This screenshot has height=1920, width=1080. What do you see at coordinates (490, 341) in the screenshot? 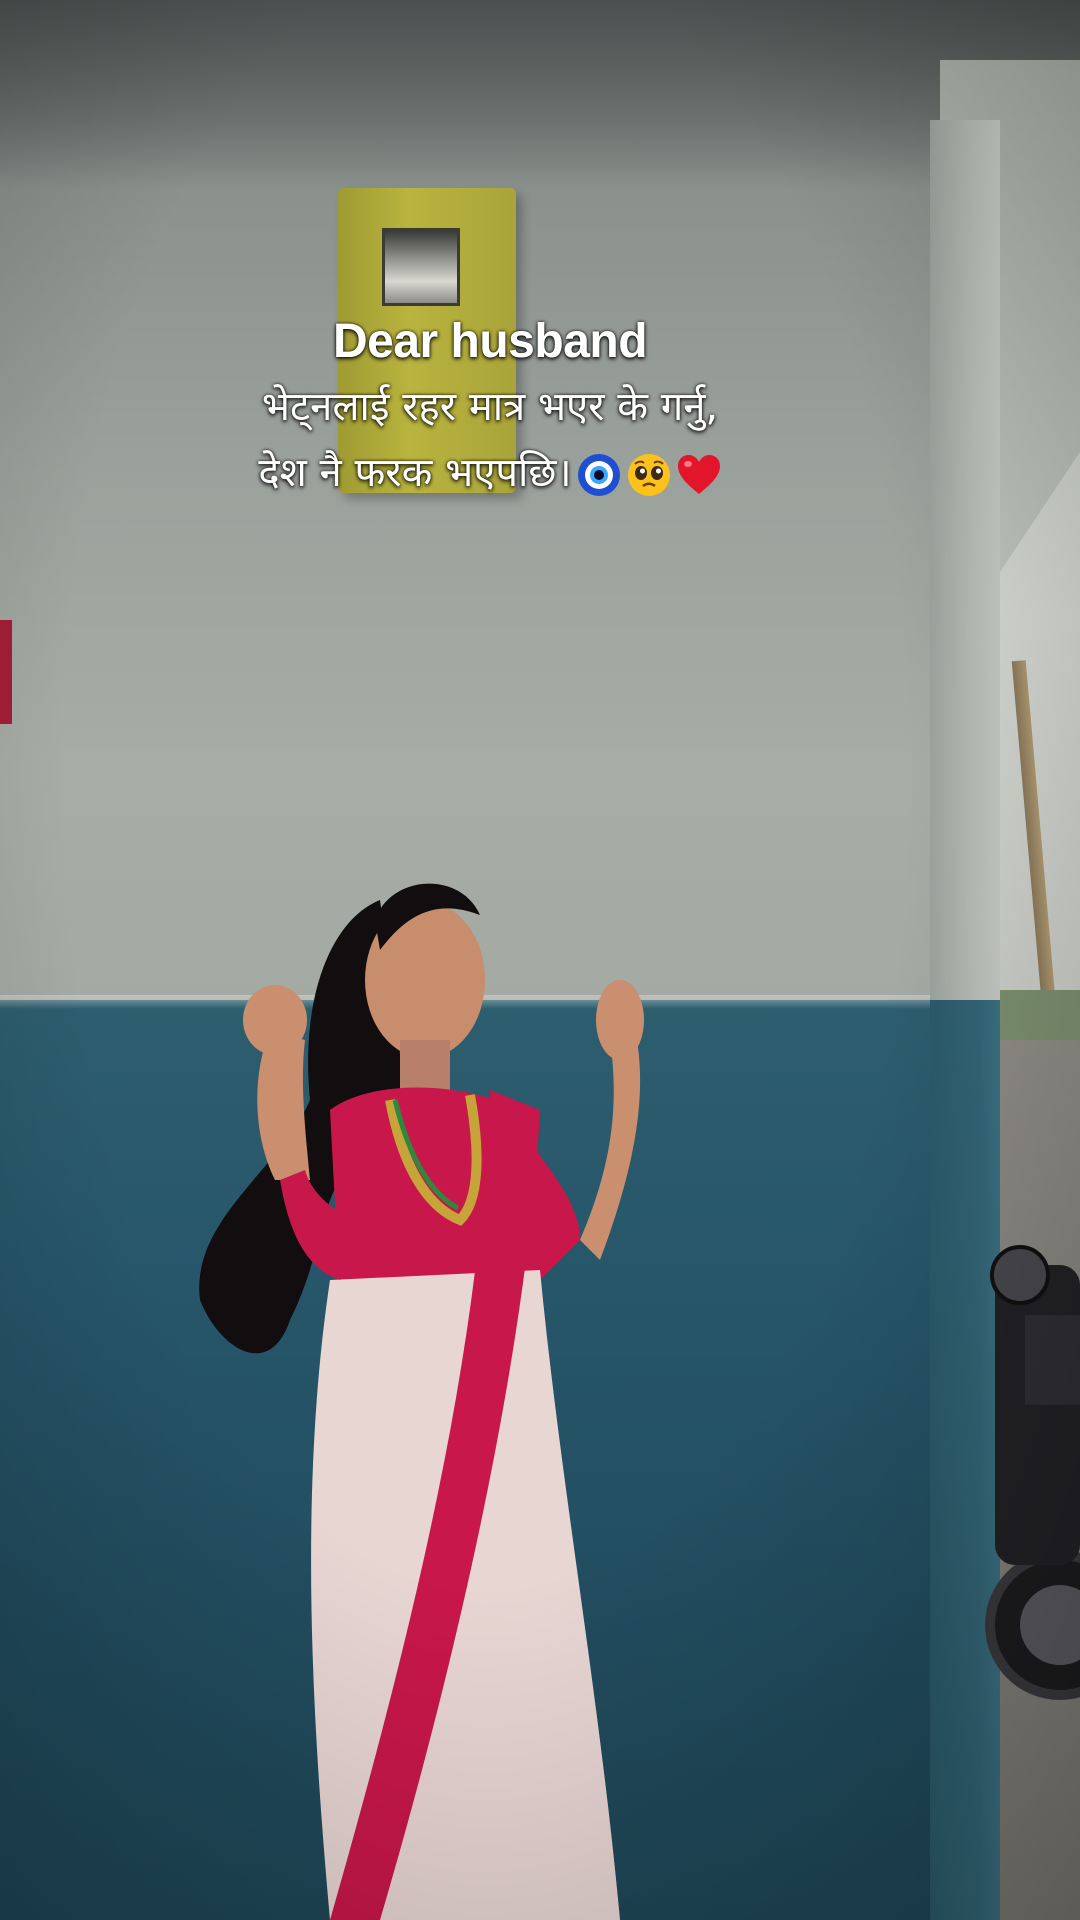
I see `caption-title: Dear husband` at bounding box center [490, 341].